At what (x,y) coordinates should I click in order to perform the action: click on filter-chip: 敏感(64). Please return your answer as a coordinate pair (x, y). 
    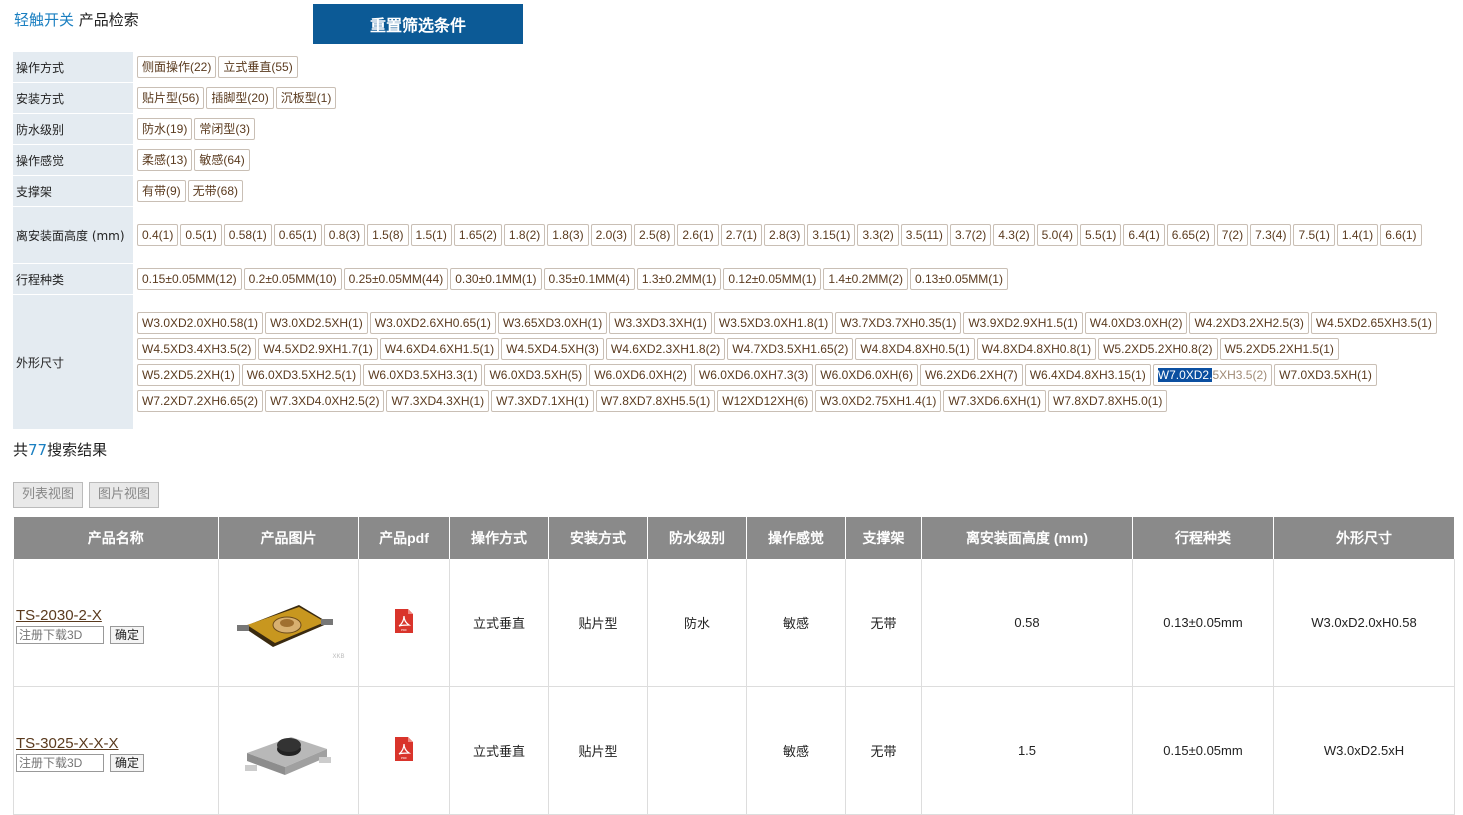
    Looking at the image, I should click on (222, 160).